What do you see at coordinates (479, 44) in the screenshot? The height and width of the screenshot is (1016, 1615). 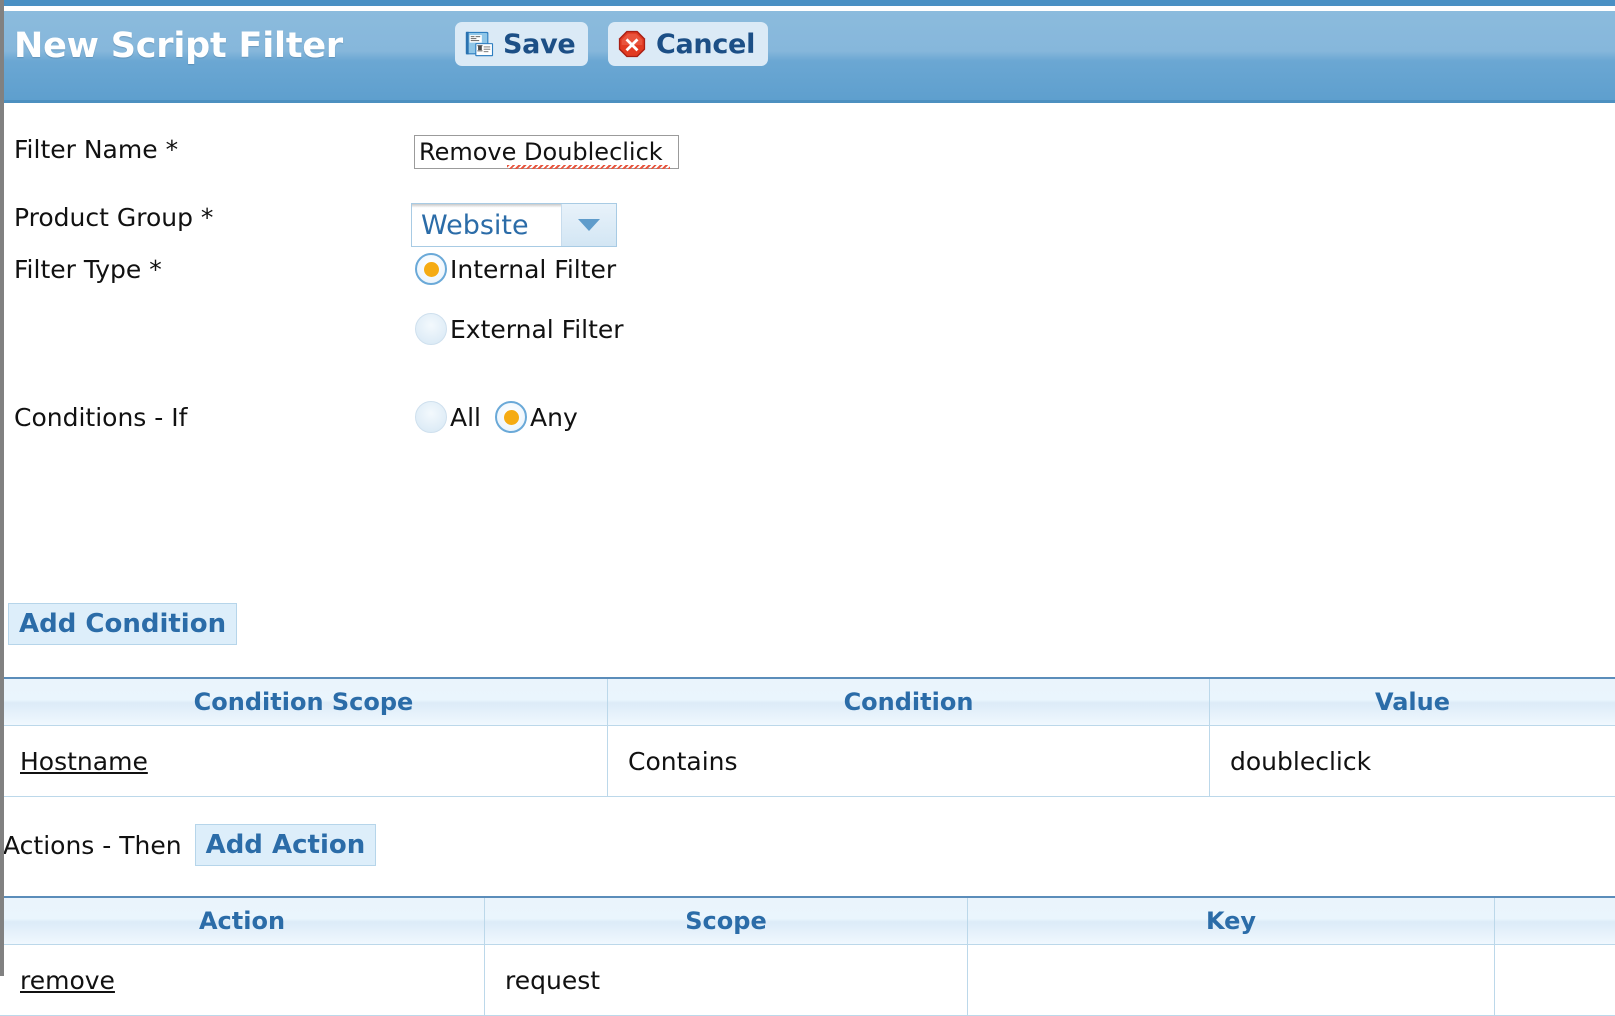 I see `save-disk-icon` at bounding box center [479, 44].